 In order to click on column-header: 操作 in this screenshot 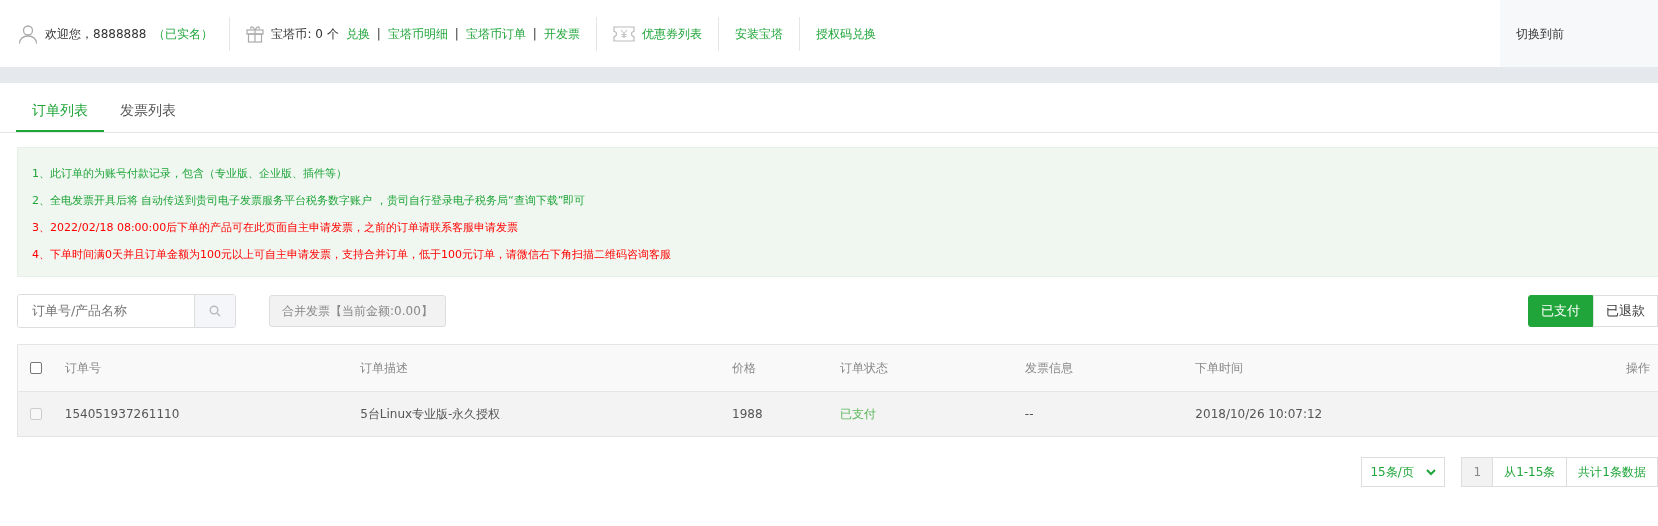, I will do `click(1638, 367)`.